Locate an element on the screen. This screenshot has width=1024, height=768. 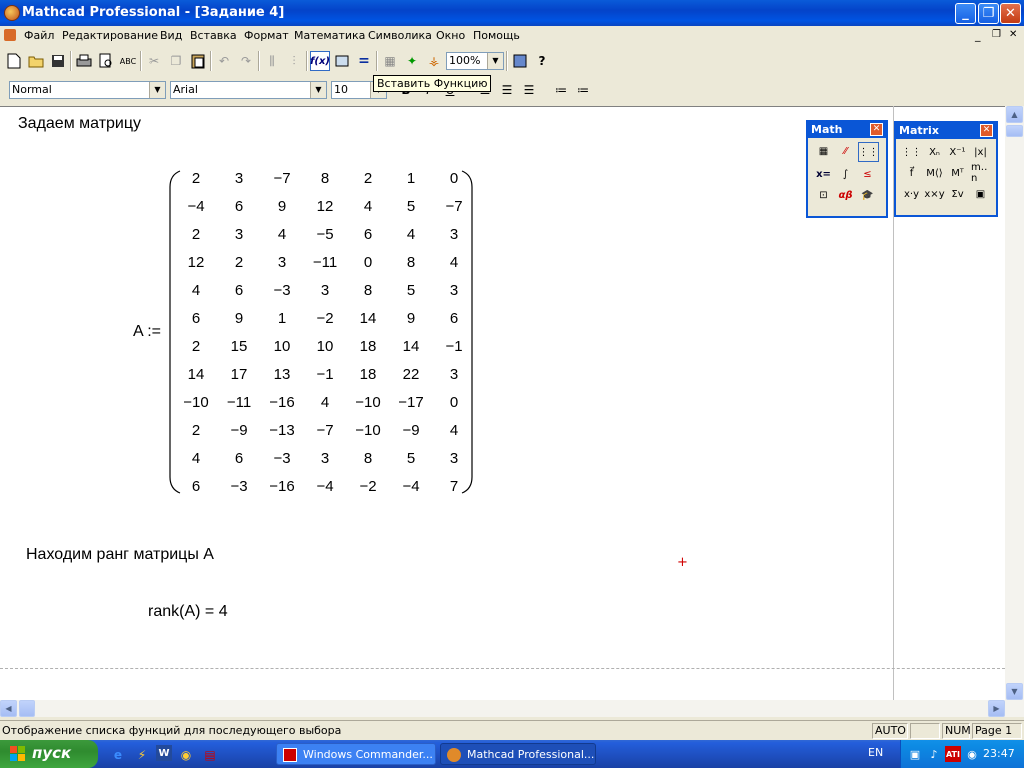
inverse-icon: X⁻¹ is located at coordinates (957, 152).